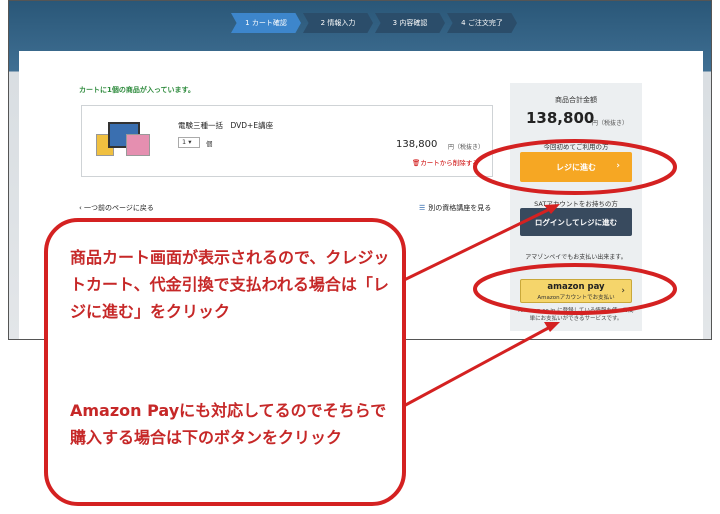 This screenshot has height=514, width=720. I want to click on cart-count-text: カートに1個の商品が入っています。, so click(137, 90).